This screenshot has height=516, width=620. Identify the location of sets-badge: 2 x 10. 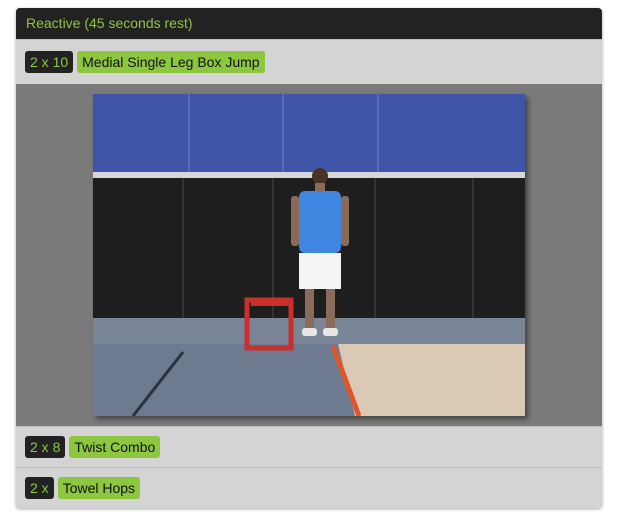
(49, 62).